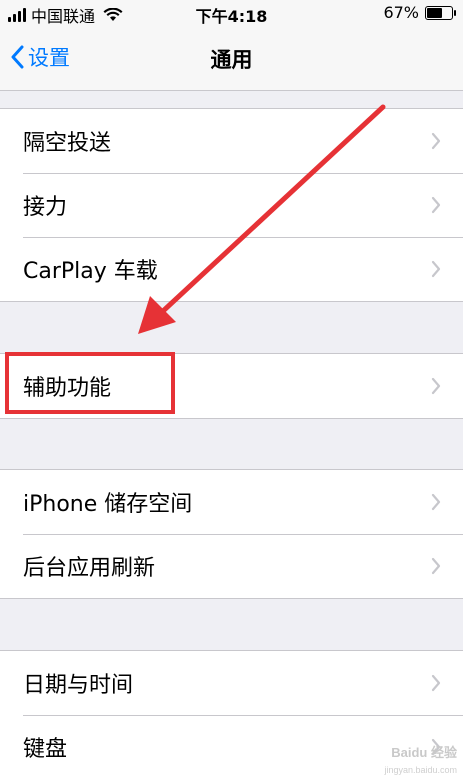 This screenshot has height=779, width=463. What do you see at coordinates (231, 683) in the screenshot?
I see `row-date-time: 日期与时间` at bounding box center [231, 683].